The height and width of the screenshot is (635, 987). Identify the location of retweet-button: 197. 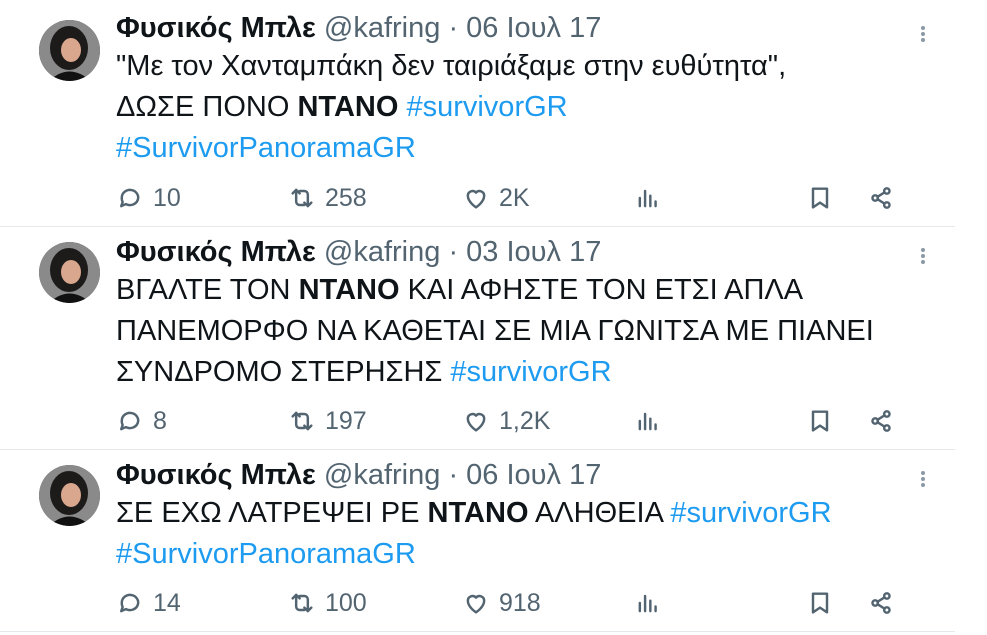
(327, 421).